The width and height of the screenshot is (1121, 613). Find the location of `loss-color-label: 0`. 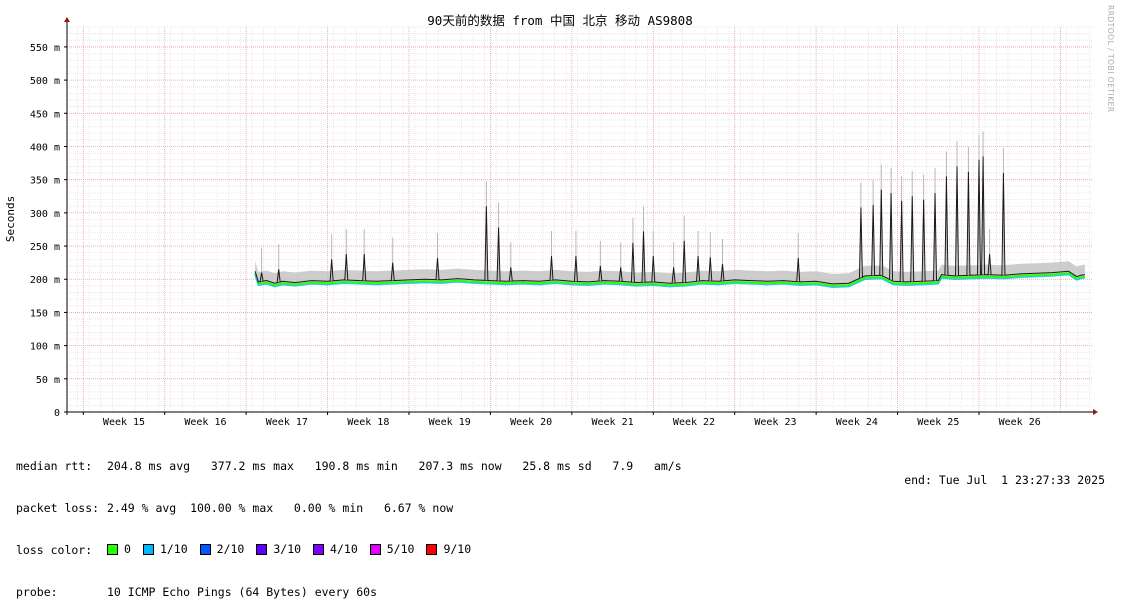

loss-color-label: 0 is located at coordinates (127, 549).